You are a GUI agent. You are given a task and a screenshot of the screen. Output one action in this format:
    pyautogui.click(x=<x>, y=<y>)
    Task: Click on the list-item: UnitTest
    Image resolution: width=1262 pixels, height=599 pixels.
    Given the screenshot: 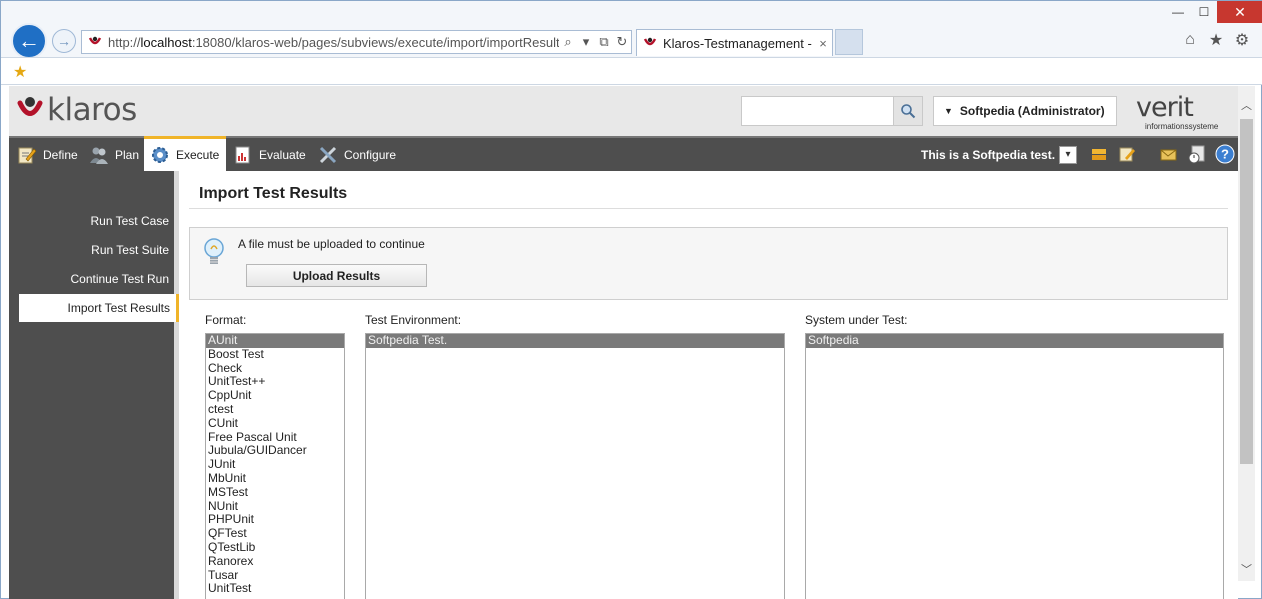 What is the action you would take?
    pyautogui.click(x=275, y=589)
    